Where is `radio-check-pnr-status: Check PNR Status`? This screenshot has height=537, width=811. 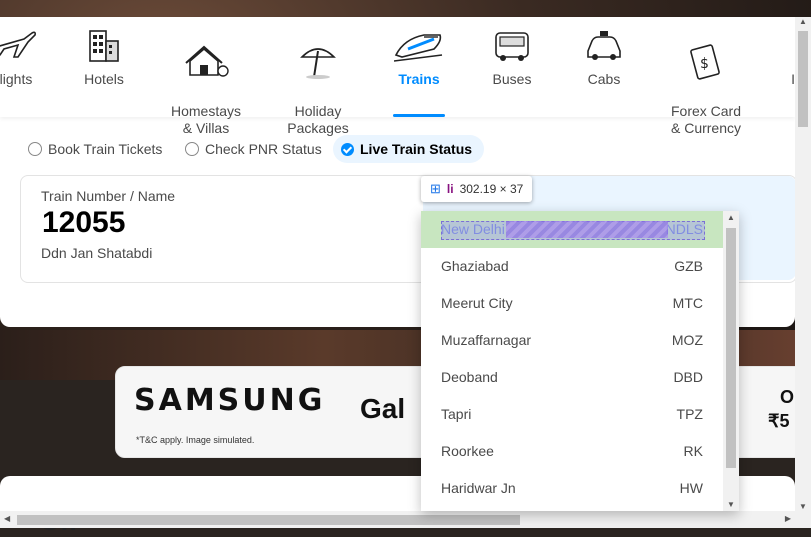
radio-check-pnr-status: Check PNR Status is located at coordinates (253, 149).